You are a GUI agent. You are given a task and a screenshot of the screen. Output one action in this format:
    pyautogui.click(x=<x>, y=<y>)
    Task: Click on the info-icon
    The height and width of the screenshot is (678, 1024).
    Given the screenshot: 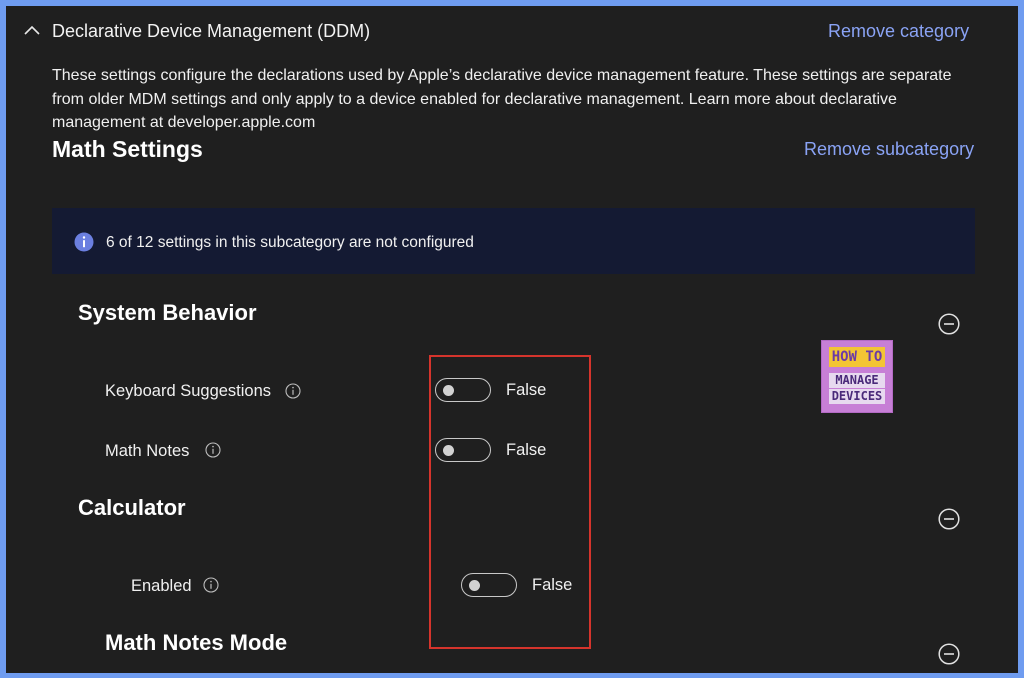 What is the action you would take?
    pyautogui.click(x=84, y=242)
    